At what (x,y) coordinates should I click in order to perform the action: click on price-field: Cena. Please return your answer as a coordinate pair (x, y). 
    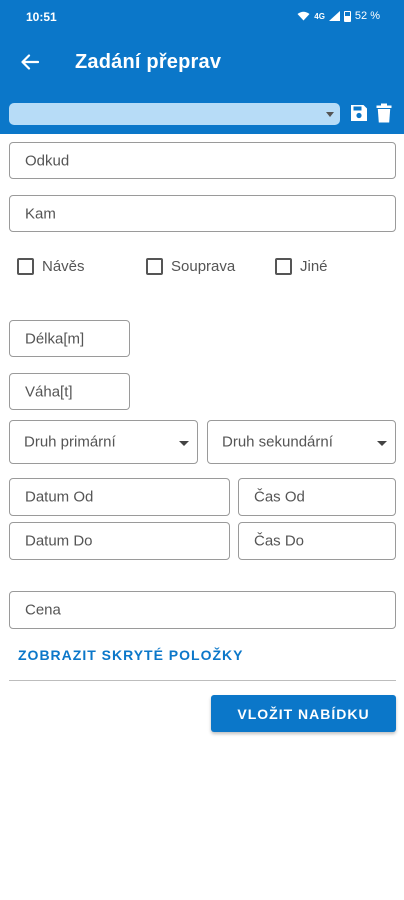
    Looking at the image, I should click on (202, 610).